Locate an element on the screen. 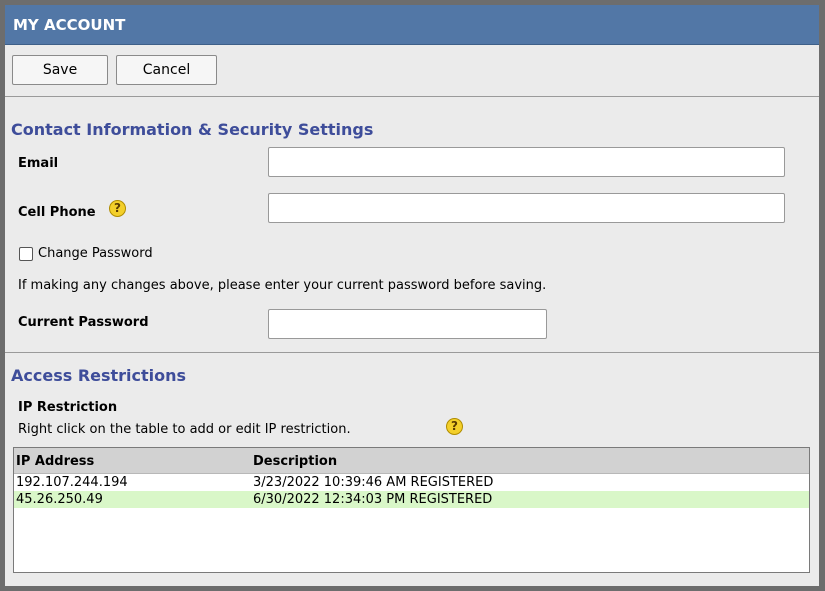 This screenshot has width=825, height=591. description-cell: 6/30/2022 12:34:03 PM REGISTERED is located at coordinates (373, 499).